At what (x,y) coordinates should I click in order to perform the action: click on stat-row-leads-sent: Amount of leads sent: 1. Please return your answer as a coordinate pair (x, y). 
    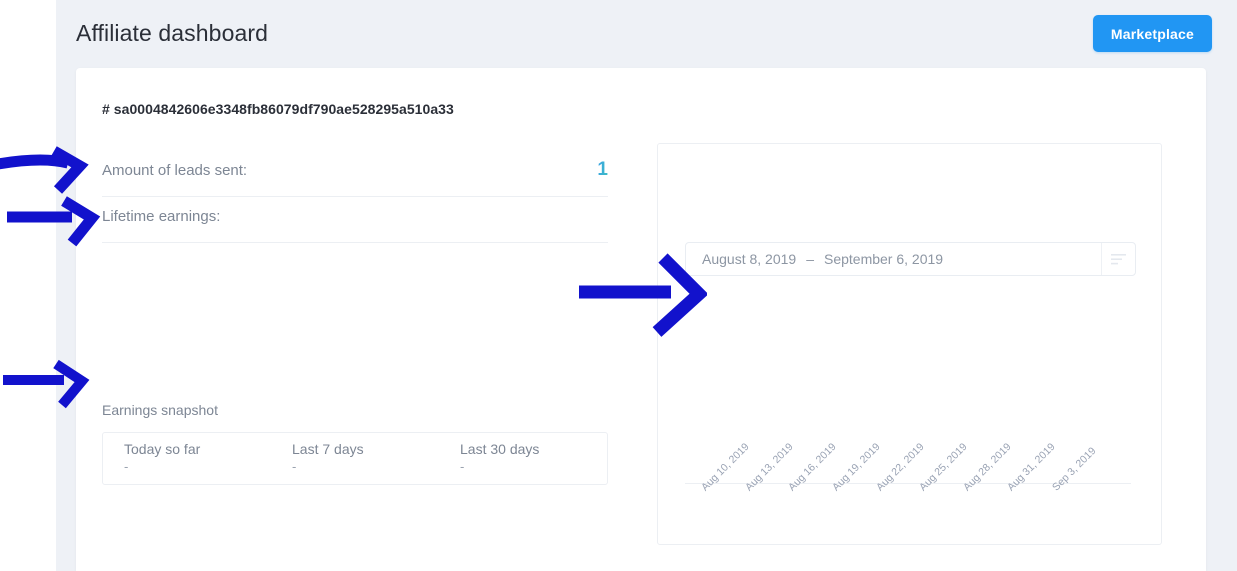
    Looking at the image, I should click on (355, 174).